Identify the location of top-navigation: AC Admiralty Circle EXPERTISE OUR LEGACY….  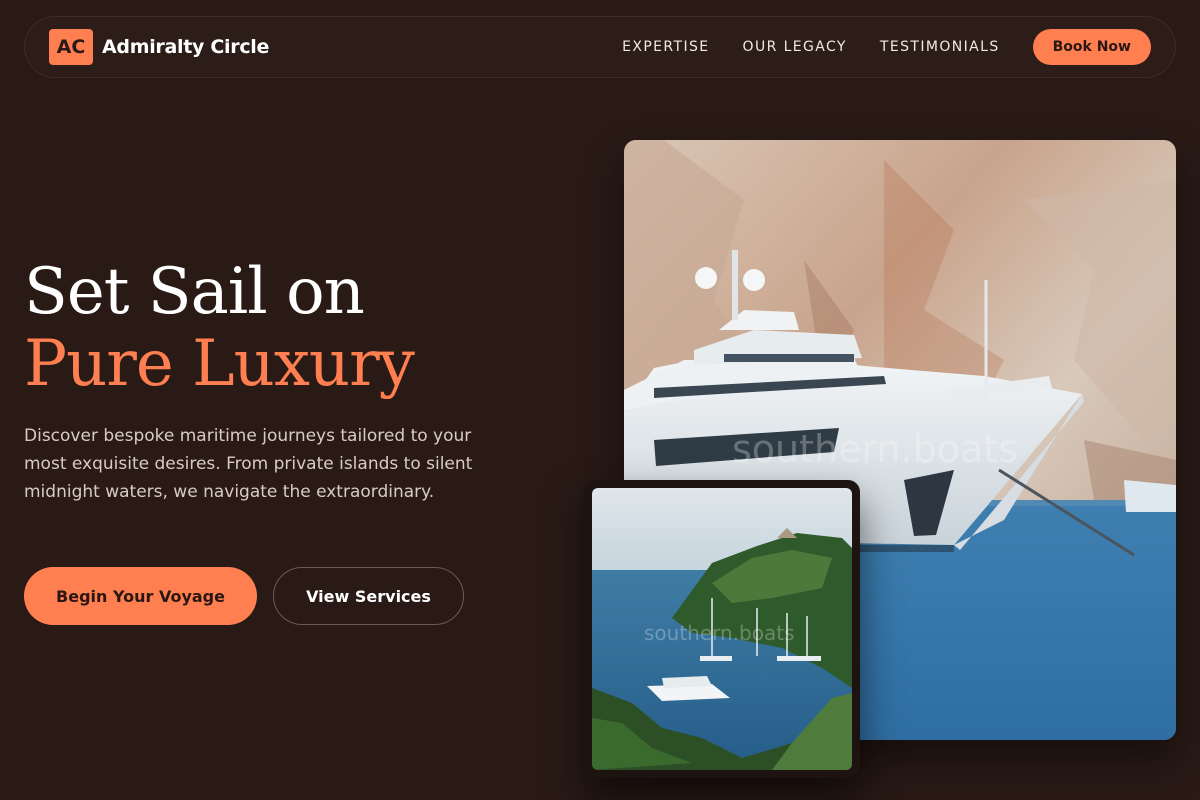
(600, 47).